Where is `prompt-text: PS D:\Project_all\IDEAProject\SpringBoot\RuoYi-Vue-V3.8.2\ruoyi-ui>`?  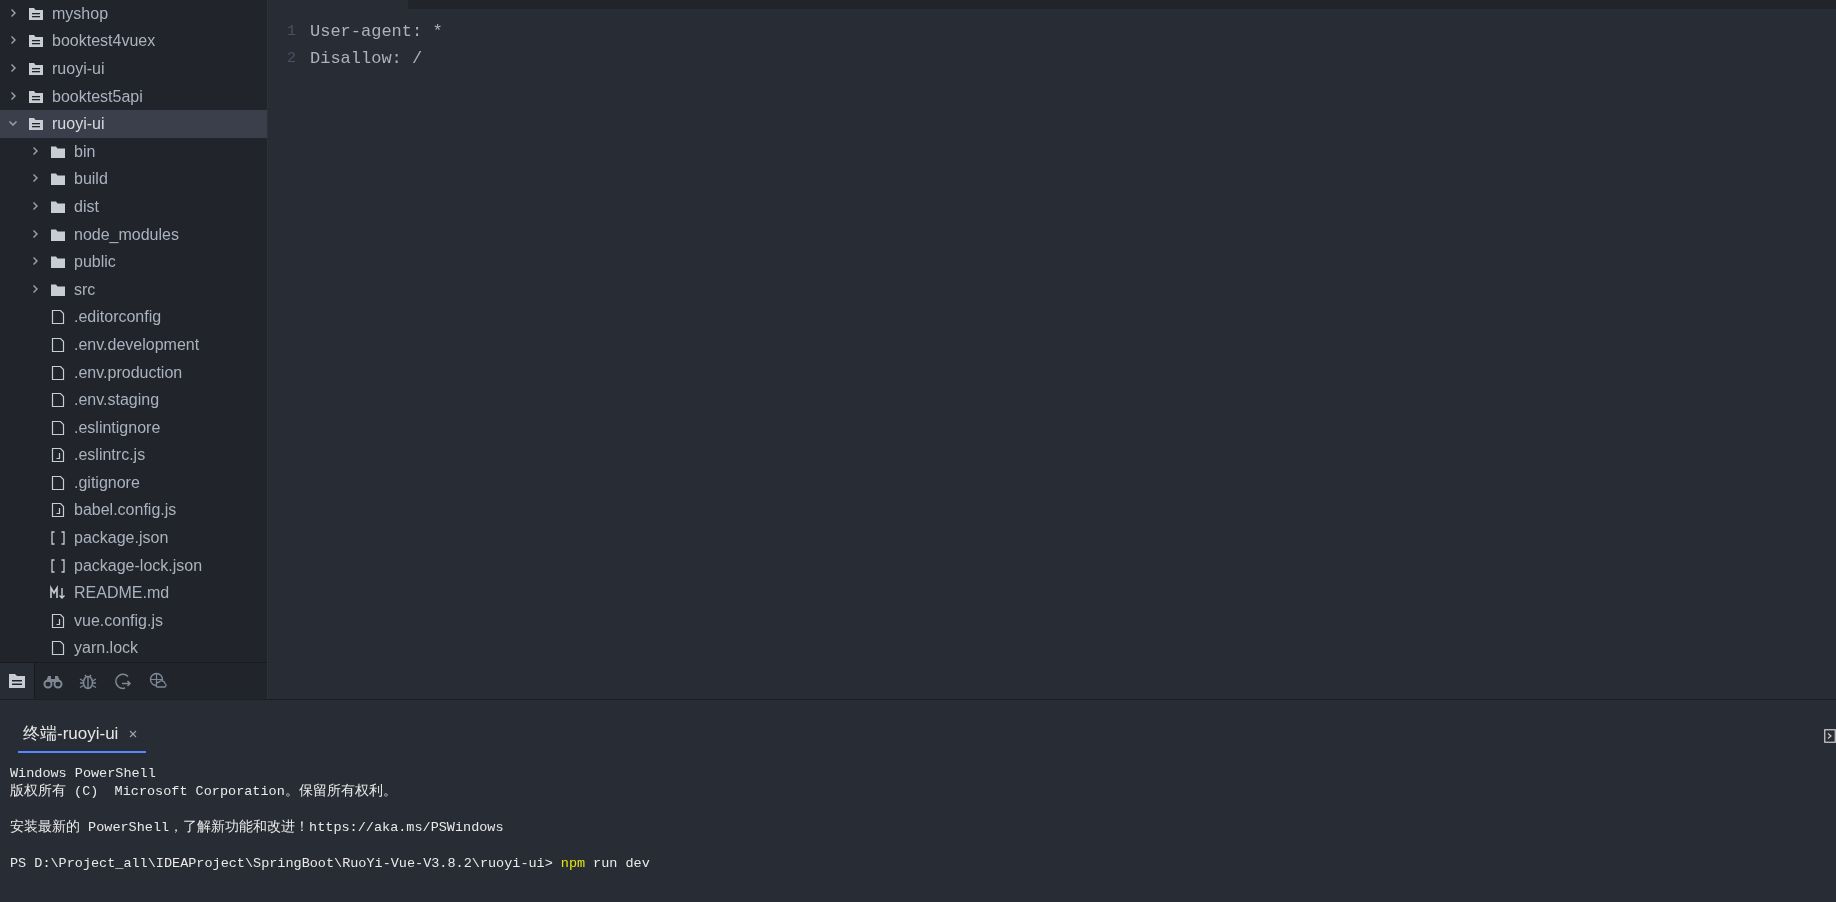 prompt-text: PS D:\Project_all\IDEAProject\SpringBoot\RuoYi-Vue-V3.8.2\ruoyi-ui> is located at coordinates (281, 864).